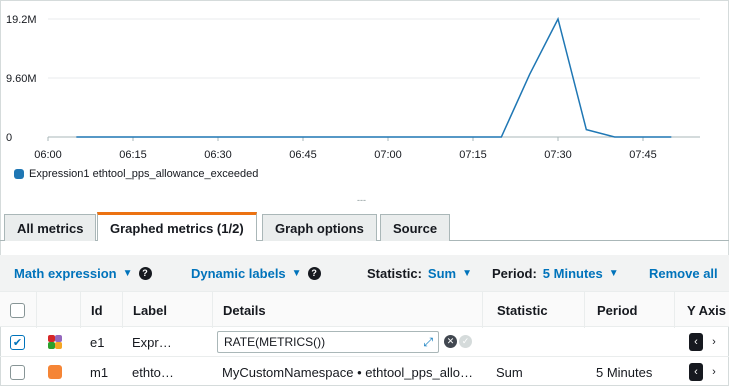 This screenshot has width=729, height=386. What do you see at coordinates (643, 155) in the screenshot?
I see `x-tick-label: 07:45` at bounding box center [643, 155].